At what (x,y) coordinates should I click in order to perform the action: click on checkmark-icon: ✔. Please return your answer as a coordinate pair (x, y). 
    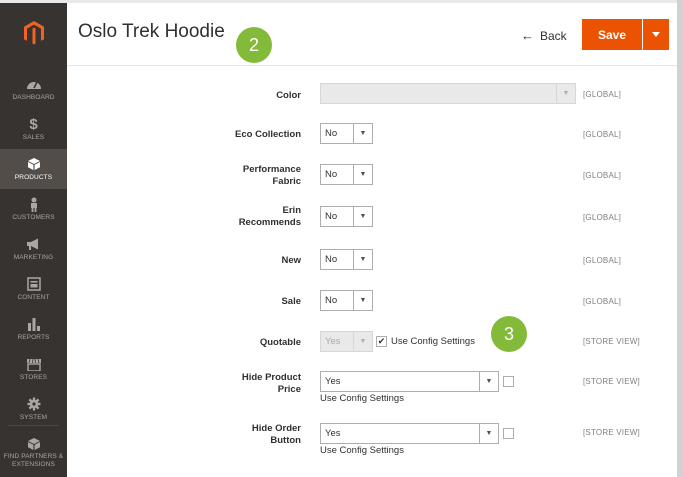
    Looking at the image, I should click on (381, 341).